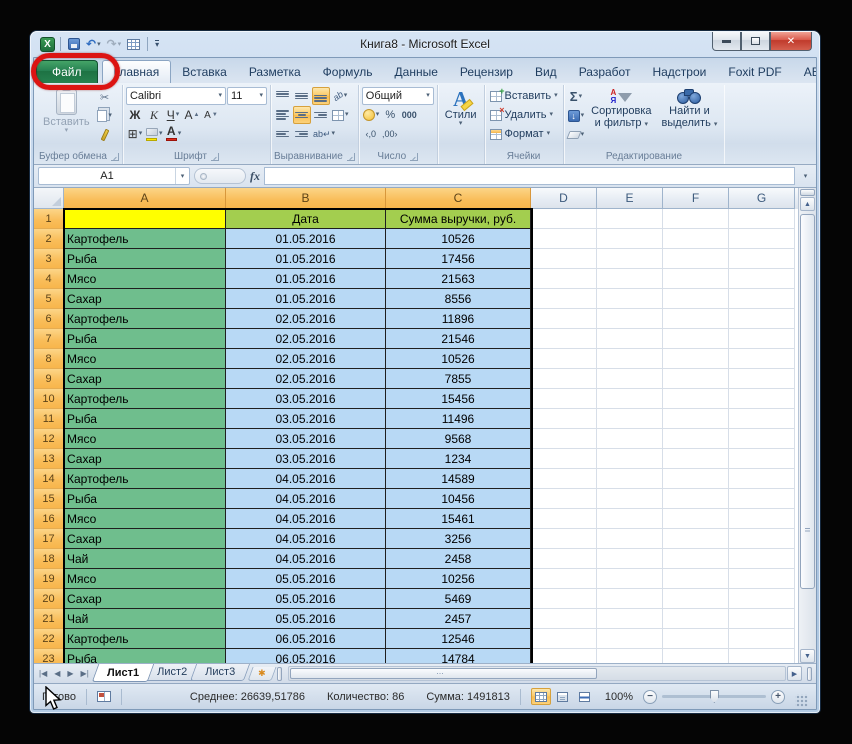  What do you see at coordinates (564, 359) in the screenshot?
I see `cell-D8` at bounding box center [564, 359].